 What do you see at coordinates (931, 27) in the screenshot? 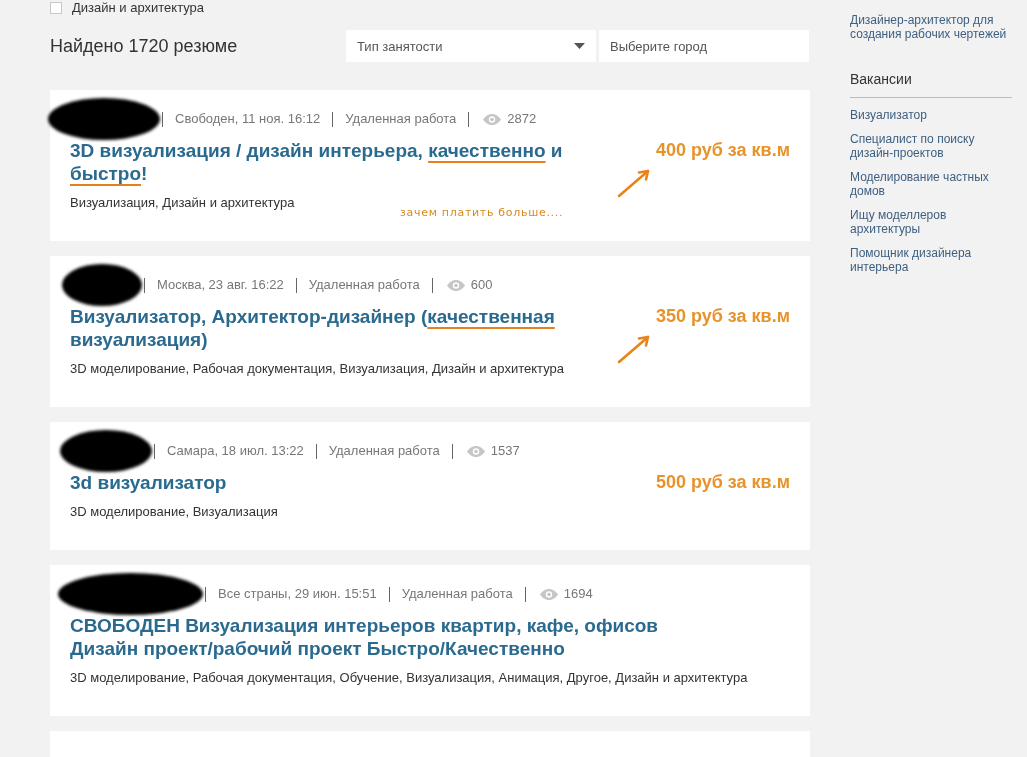
I see `sidebar-link: Дизайнер-архитектор для создания рабочих чертежей` at bounding box center [931, 27].